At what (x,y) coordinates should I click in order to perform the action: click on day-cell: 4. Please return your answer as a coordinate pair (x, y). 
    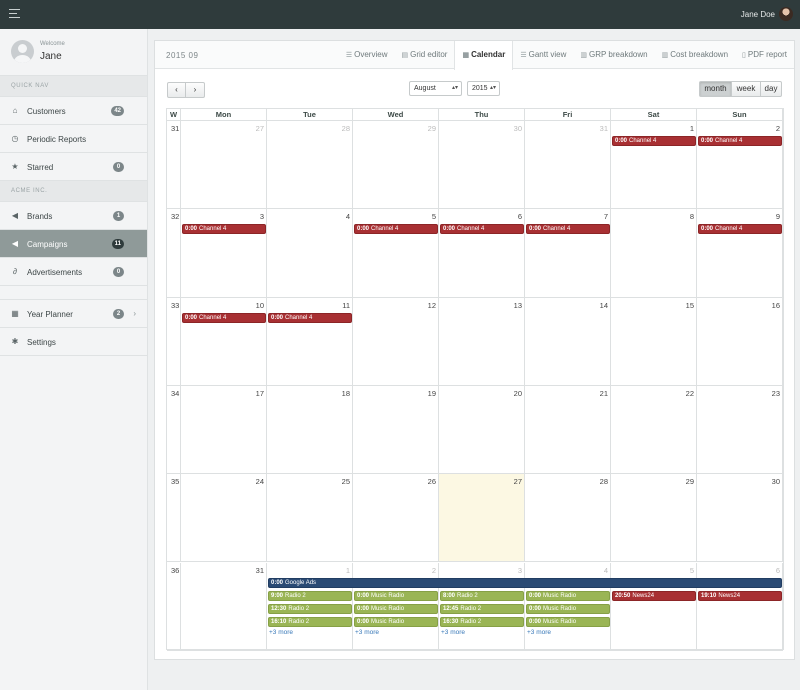
    Looking at the image, I should click on (310, 253).